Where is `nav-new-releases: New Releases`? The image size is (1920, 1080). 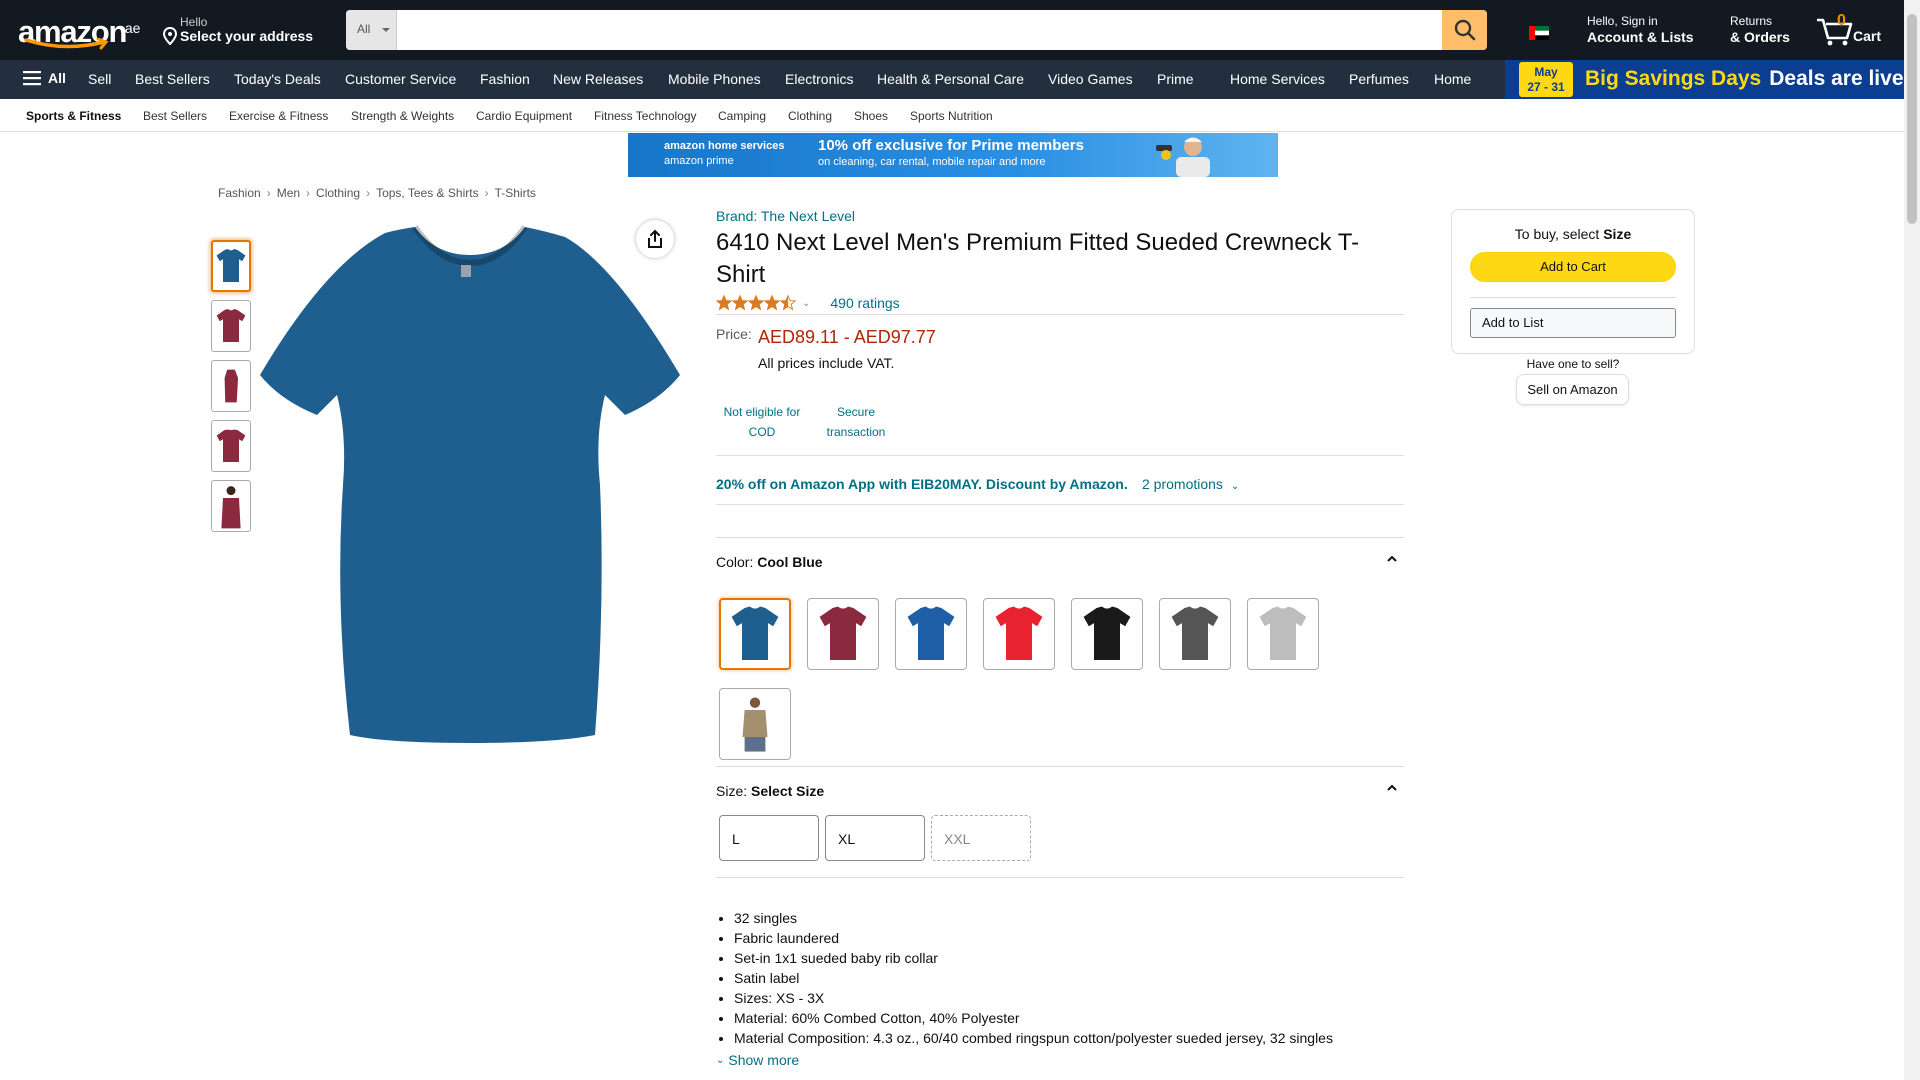 nav-new-releases: New Releases is located at coordinates (598, 79).